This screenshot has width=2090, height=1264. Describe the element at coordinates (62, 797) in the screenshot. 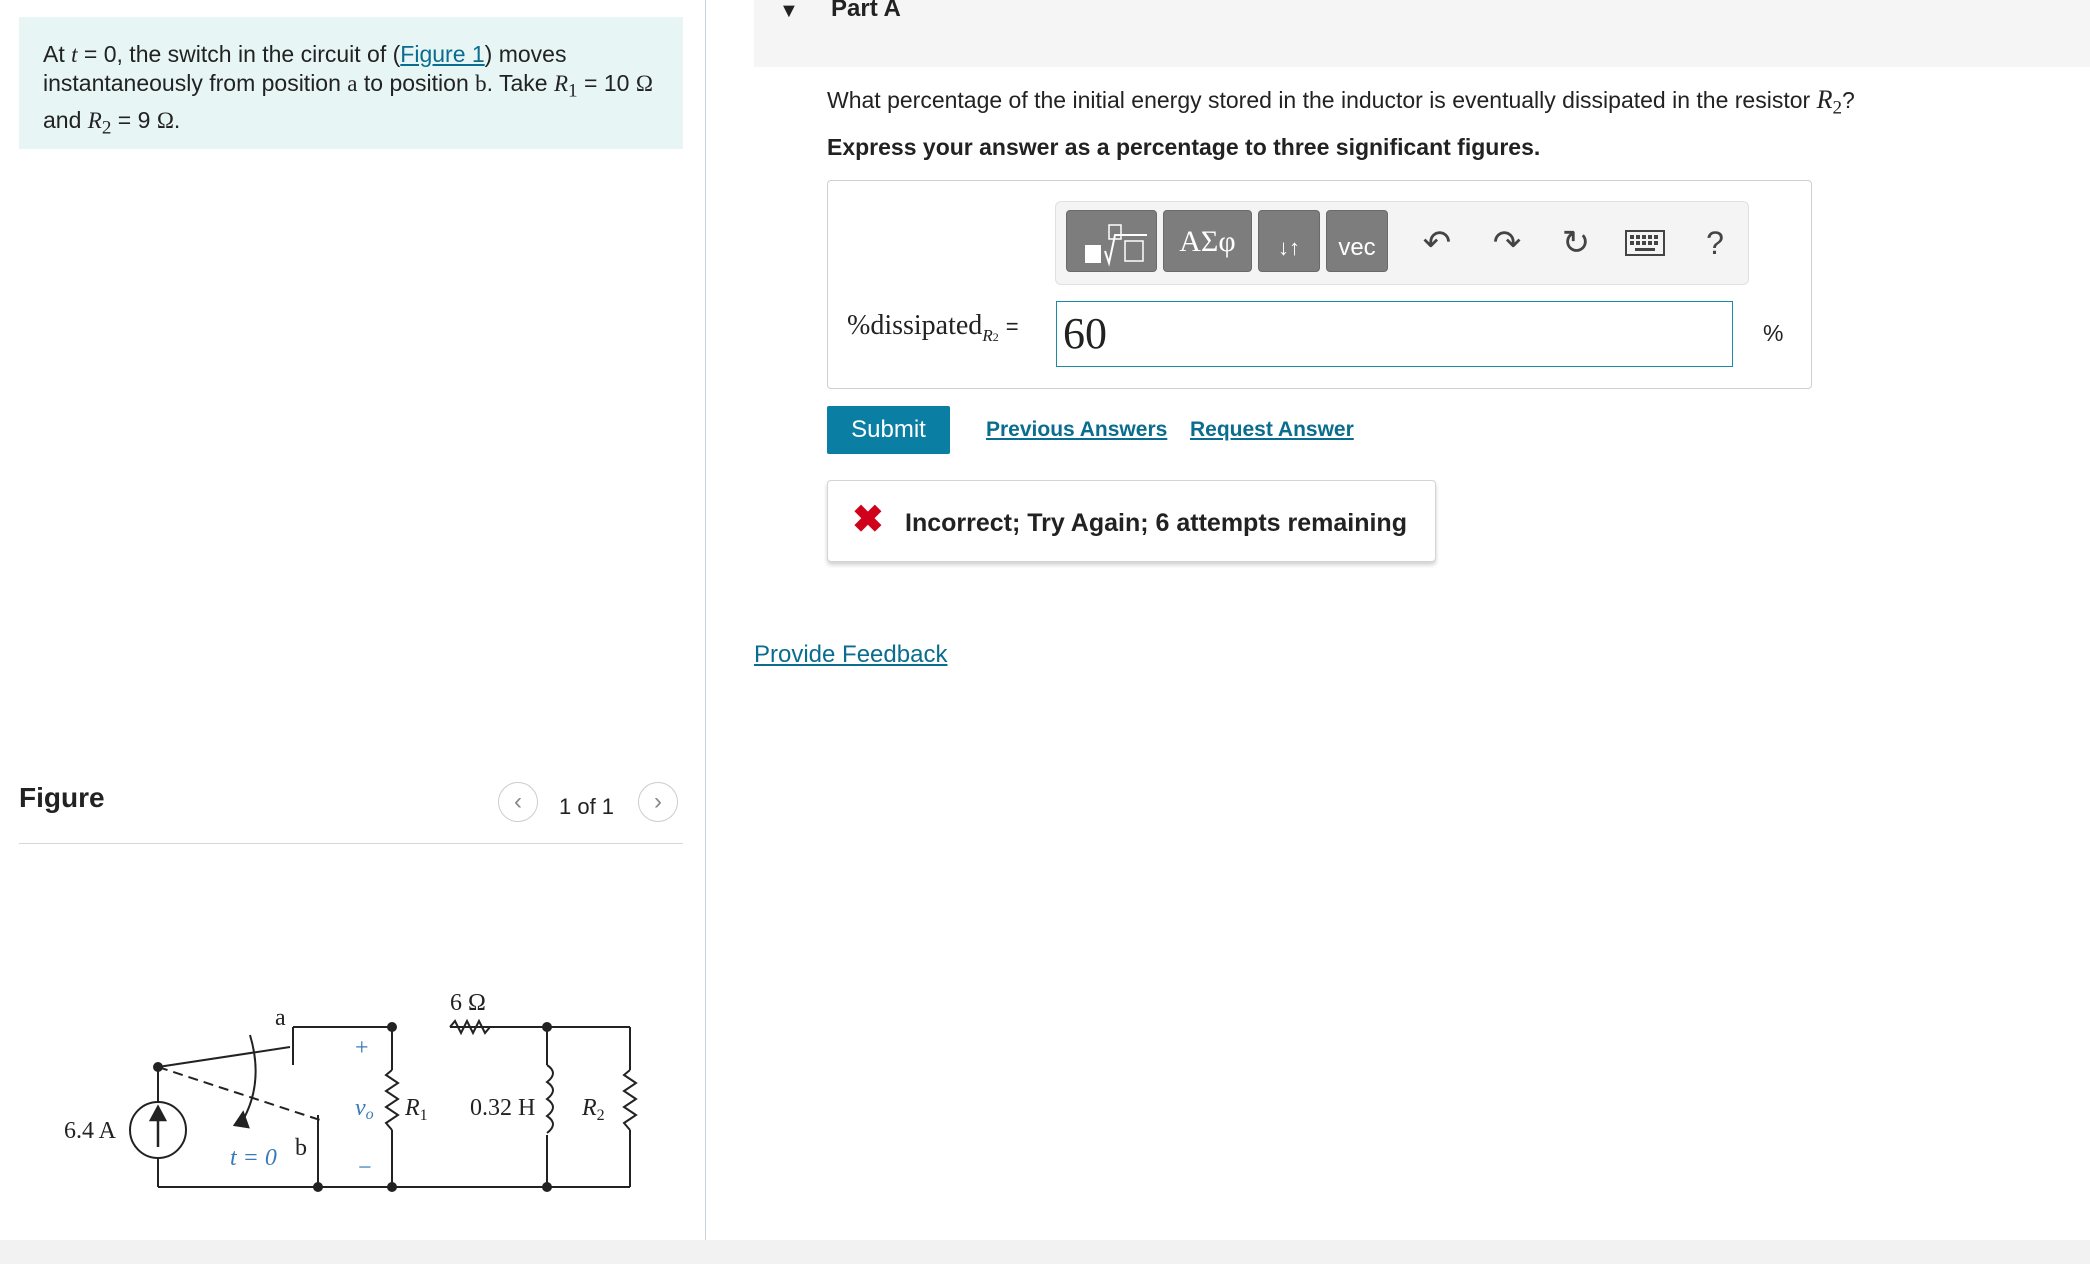

I see `figure-title: Figure` at that location.